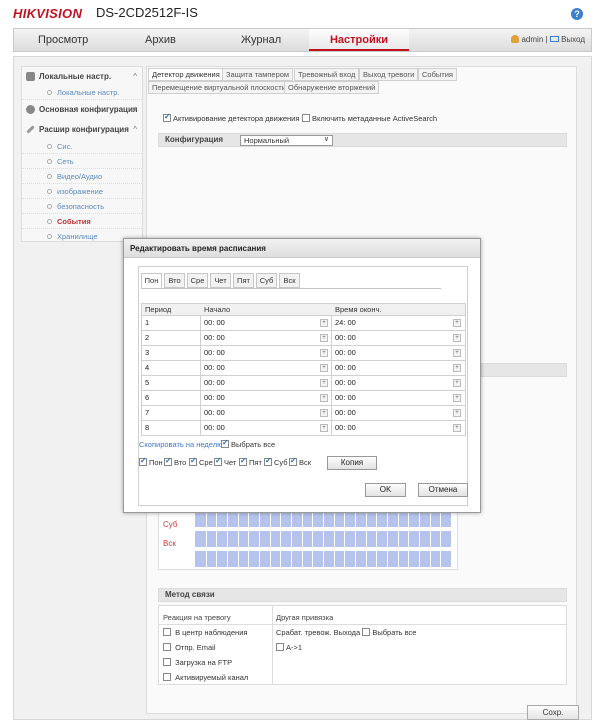 The image size is (605, 720). I want to click on select-all-checkbox, so click(225, 443).